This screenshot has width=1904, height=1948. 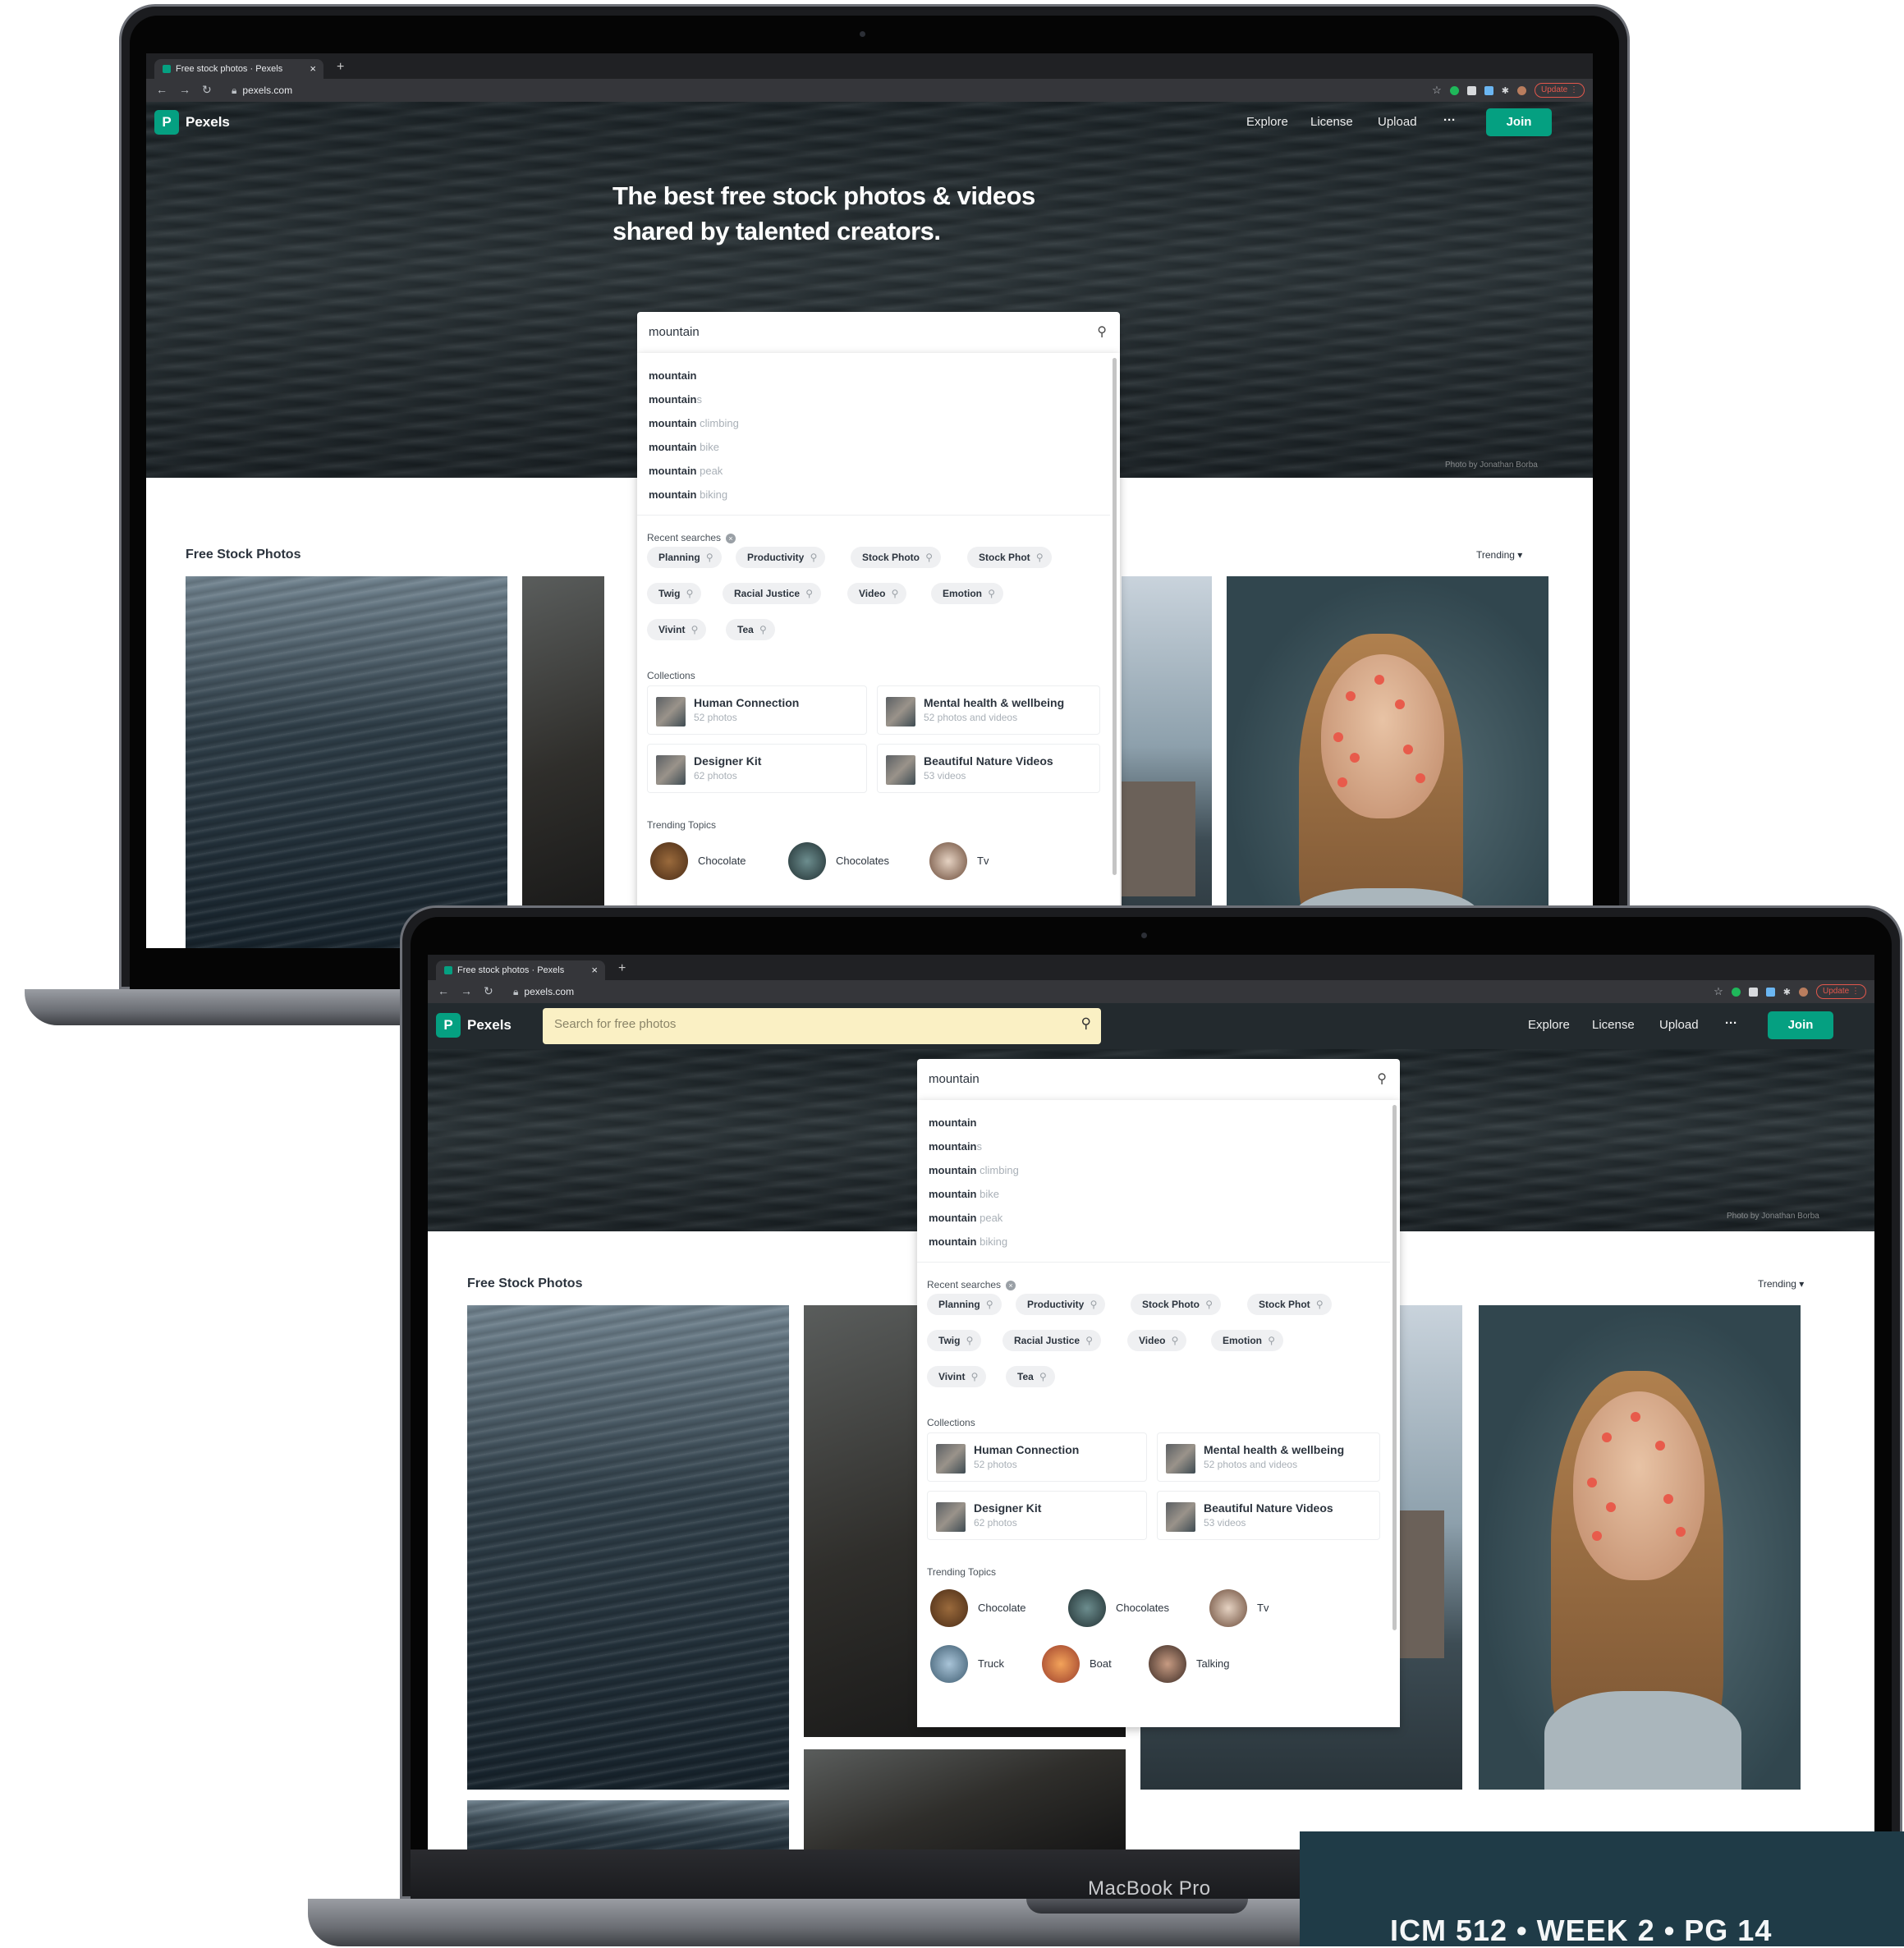 What do you see at coordinates (1781, 1284) in the screenshot?
I see `sort-dropdown: Trending ▾` at bounding box center [1781, 1284].